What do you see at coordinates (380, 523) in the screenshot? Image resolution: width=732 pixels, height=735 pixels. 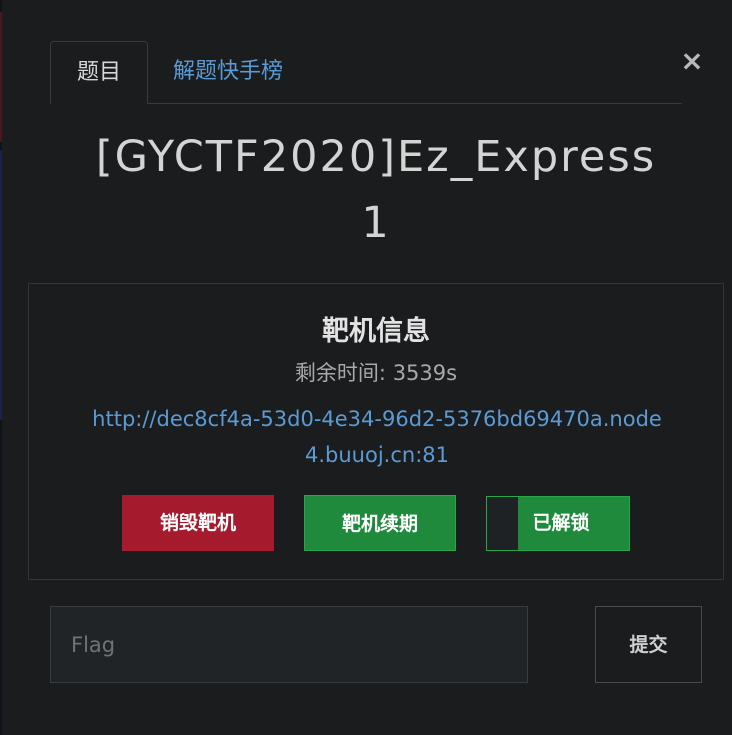 I see `renew-instance-button: 靶机续期` at bounding box center [380, 523].